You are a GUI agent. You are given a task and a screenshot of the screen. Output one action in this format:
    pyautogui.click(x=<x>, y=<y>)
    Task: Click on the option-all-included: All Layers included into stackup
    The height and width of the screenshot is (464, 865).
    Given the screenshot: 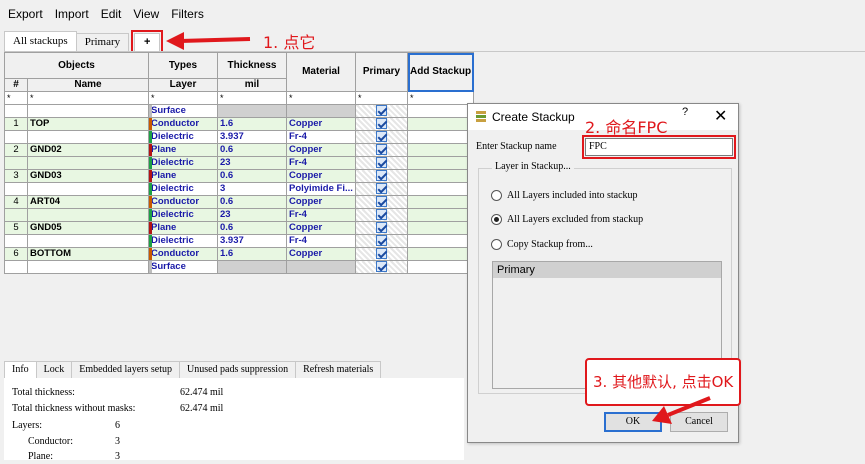 What is the action you would take?
    pyautogui.click(x=564, y=195)
    